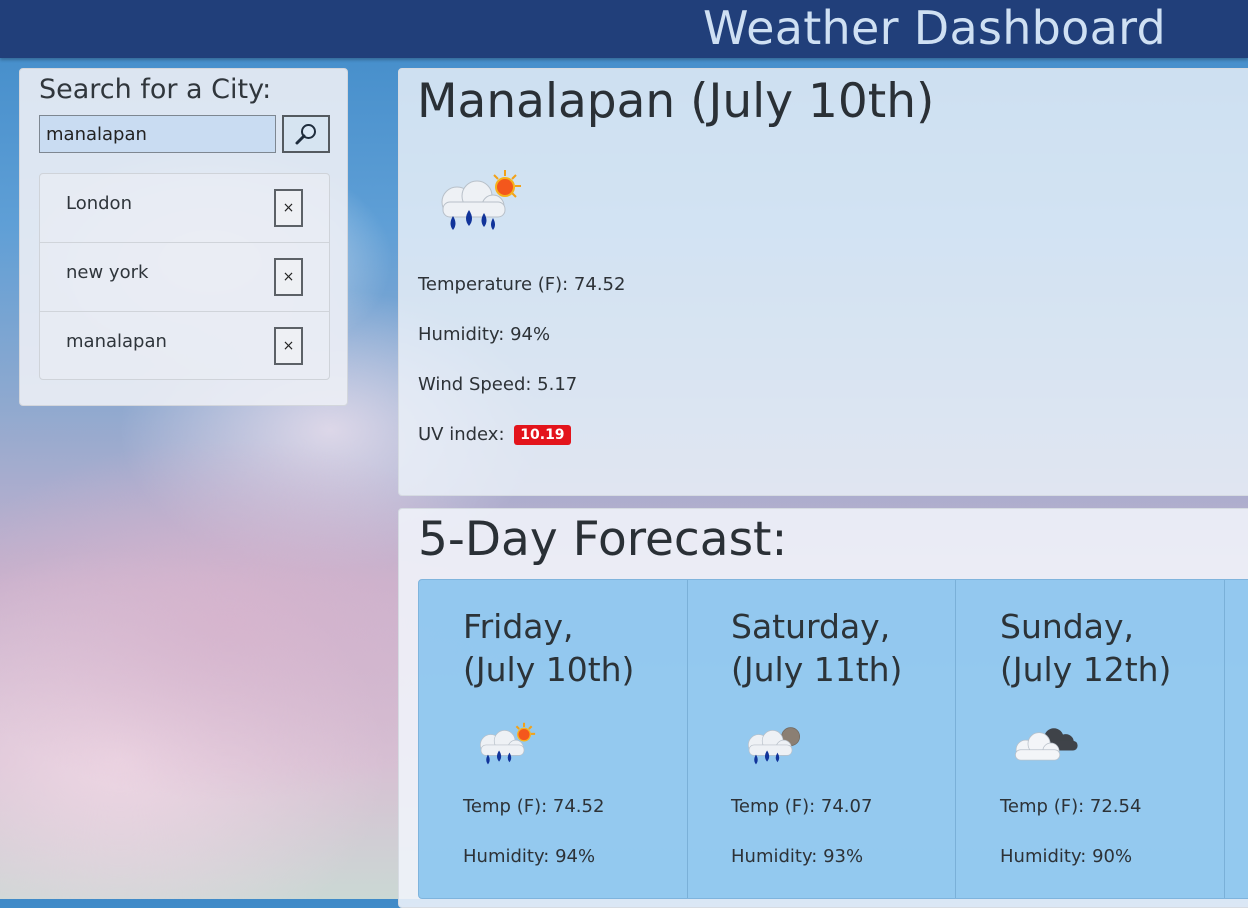  Describe the element at coordinates (484, 334) in the screenshot. I see `humidity-text: Humidity: 94%` at that location.